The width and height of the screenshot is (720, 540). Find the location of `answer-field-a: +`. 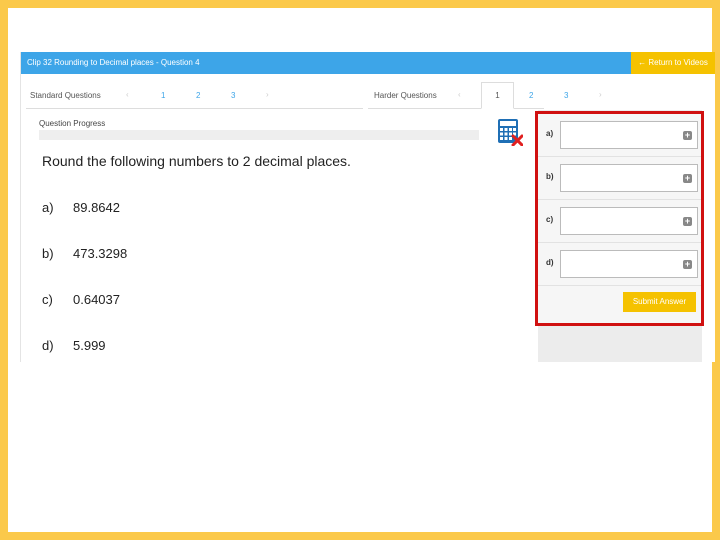

answer-field-a: + is located at coordinates (629, 135).